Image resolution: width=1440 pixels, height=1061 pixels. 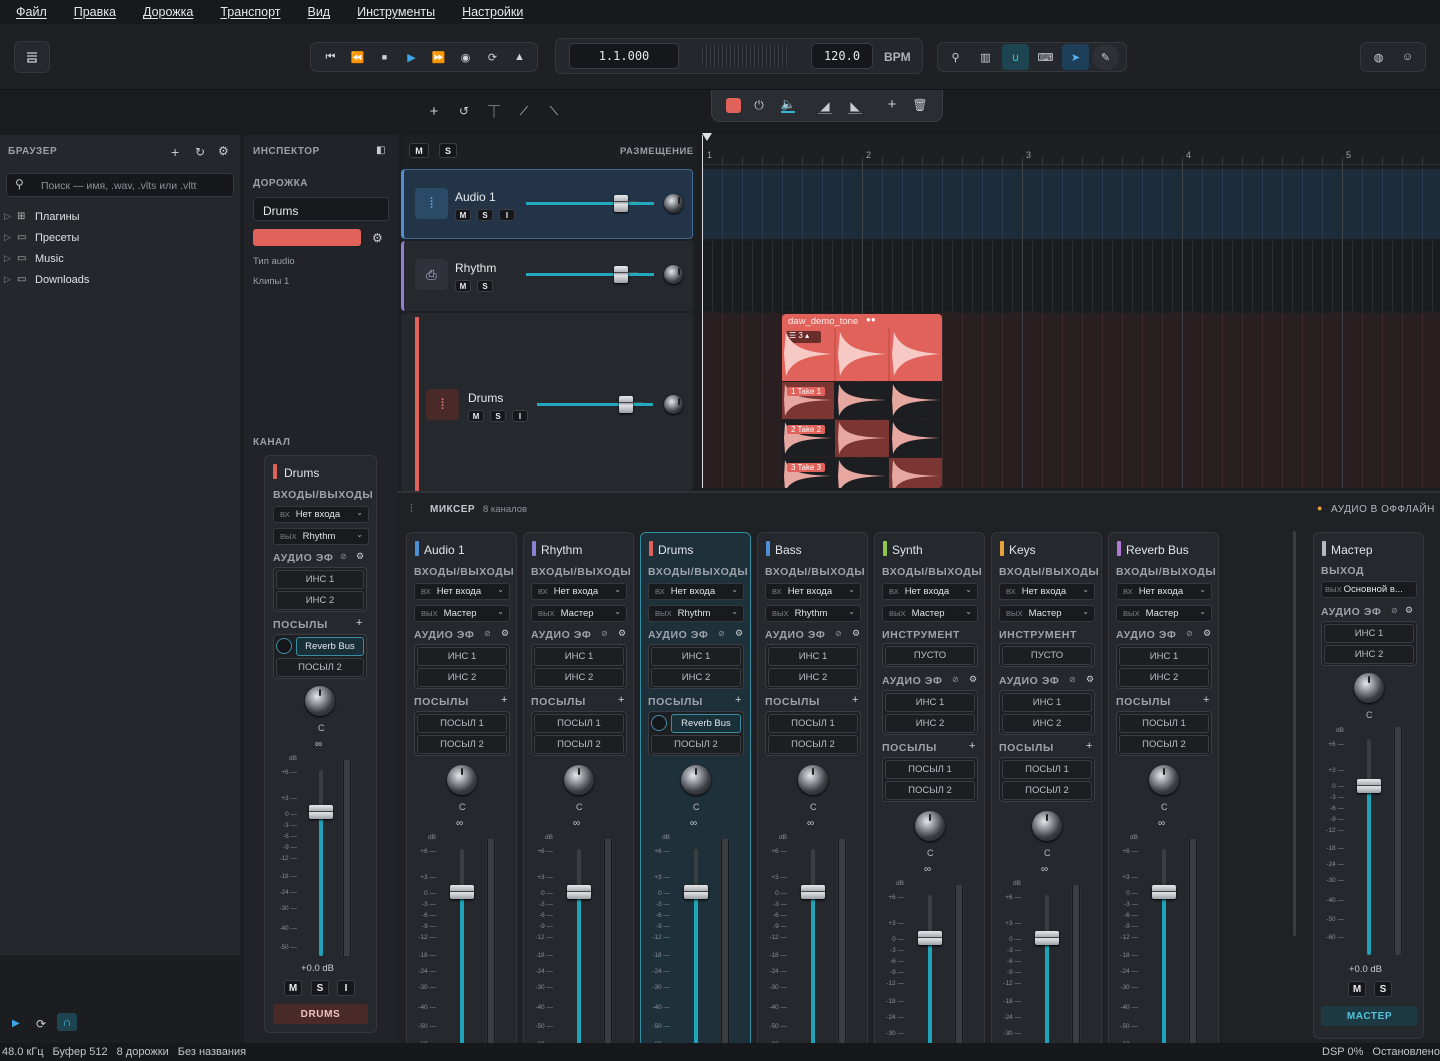 What do you see at coordinates (1071, 276) in the screenshot?
I see `lane-rhythm` at bounding box center [1071, 276].